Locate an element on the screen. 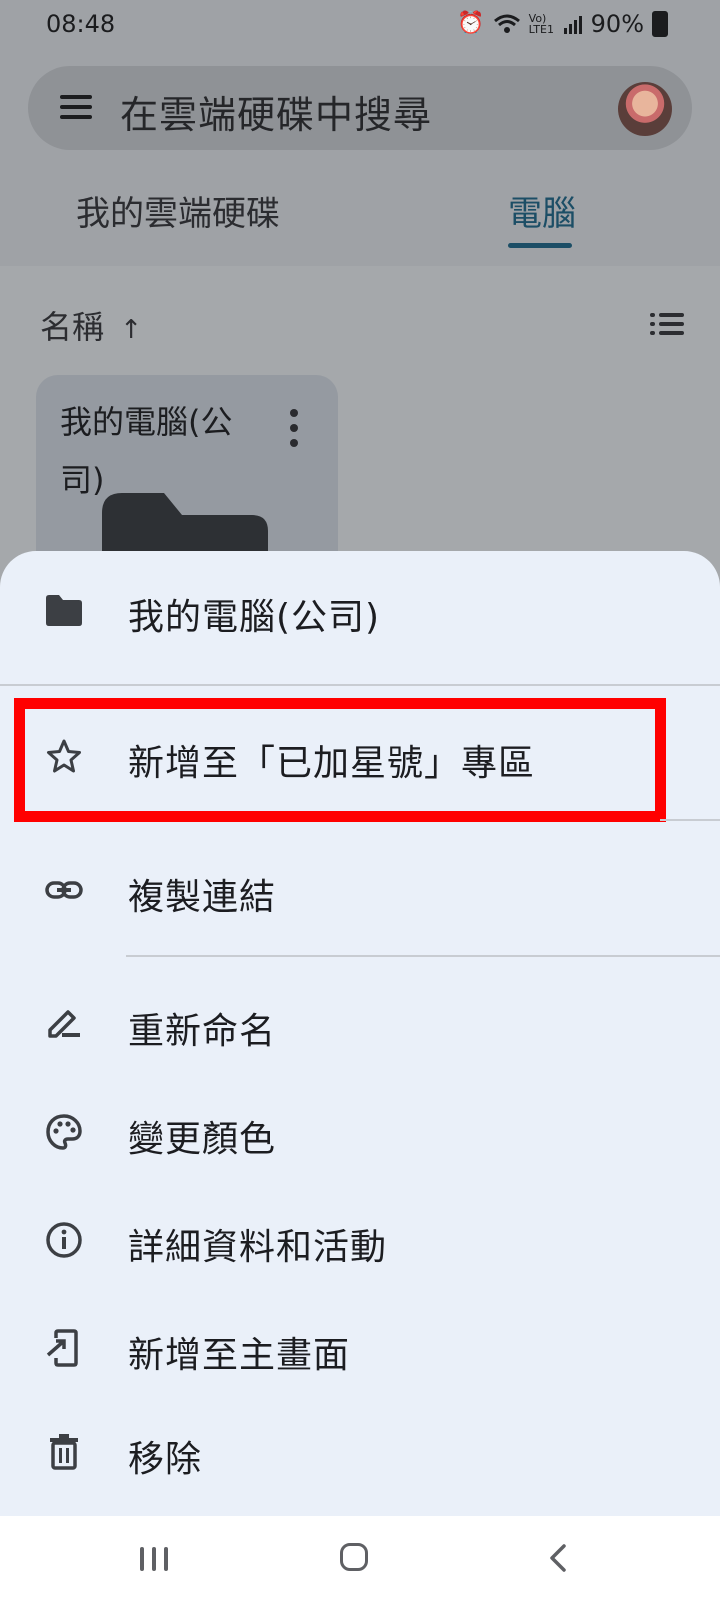  link-icon is located at coordinates (64, 890).